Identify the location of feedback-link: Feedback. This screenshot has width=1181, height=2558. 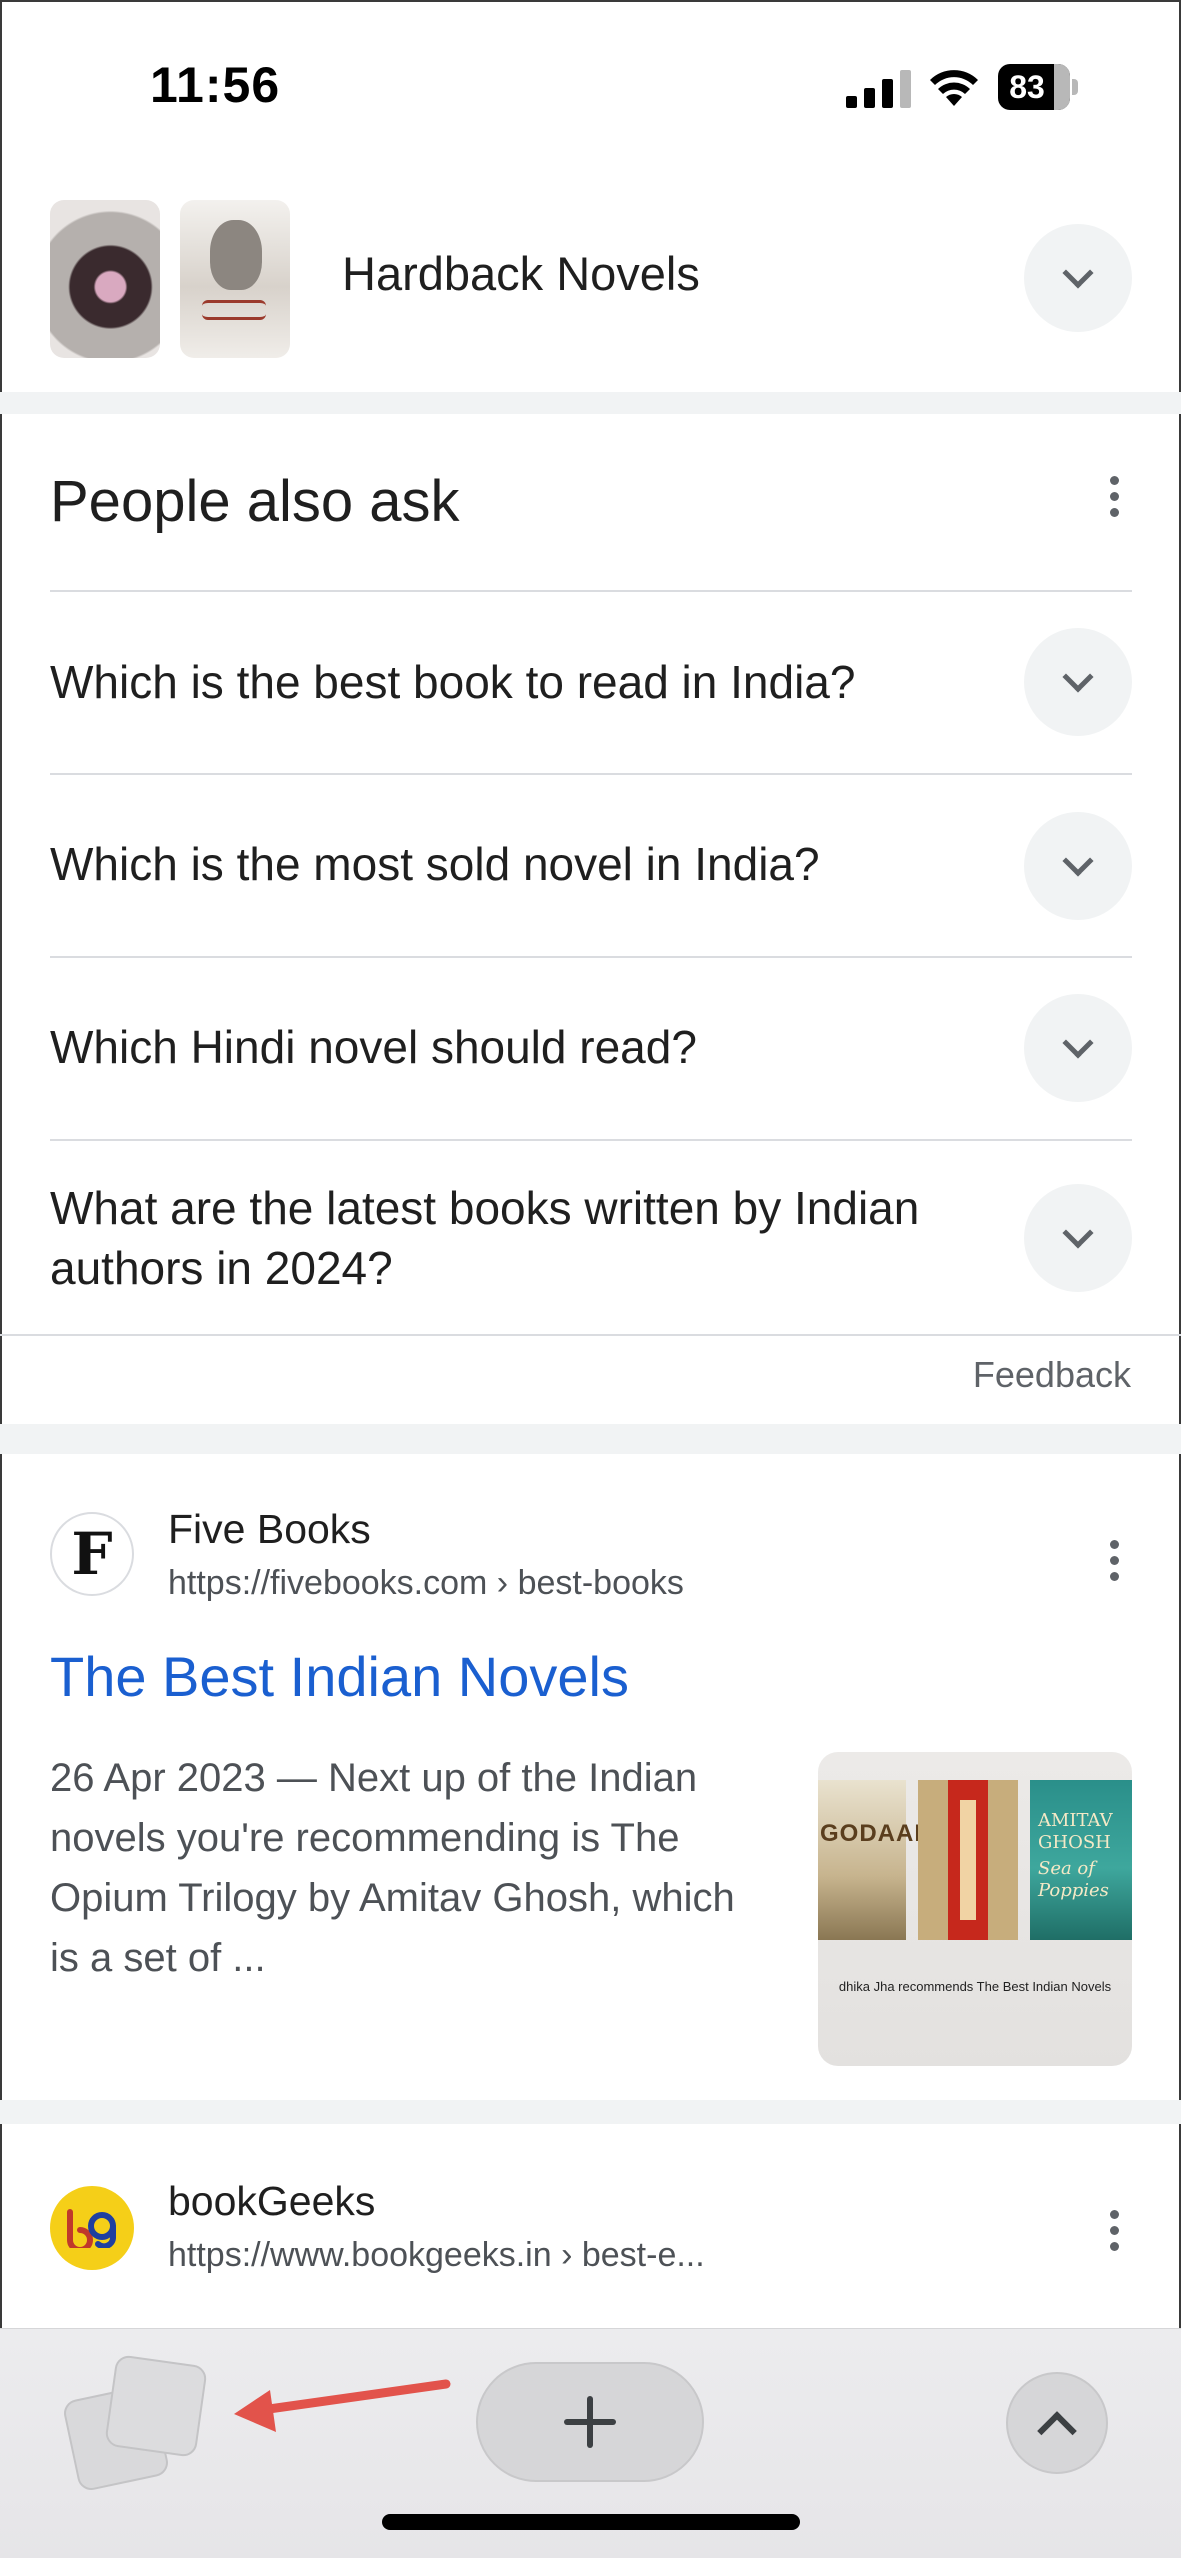
(1052, 1375).